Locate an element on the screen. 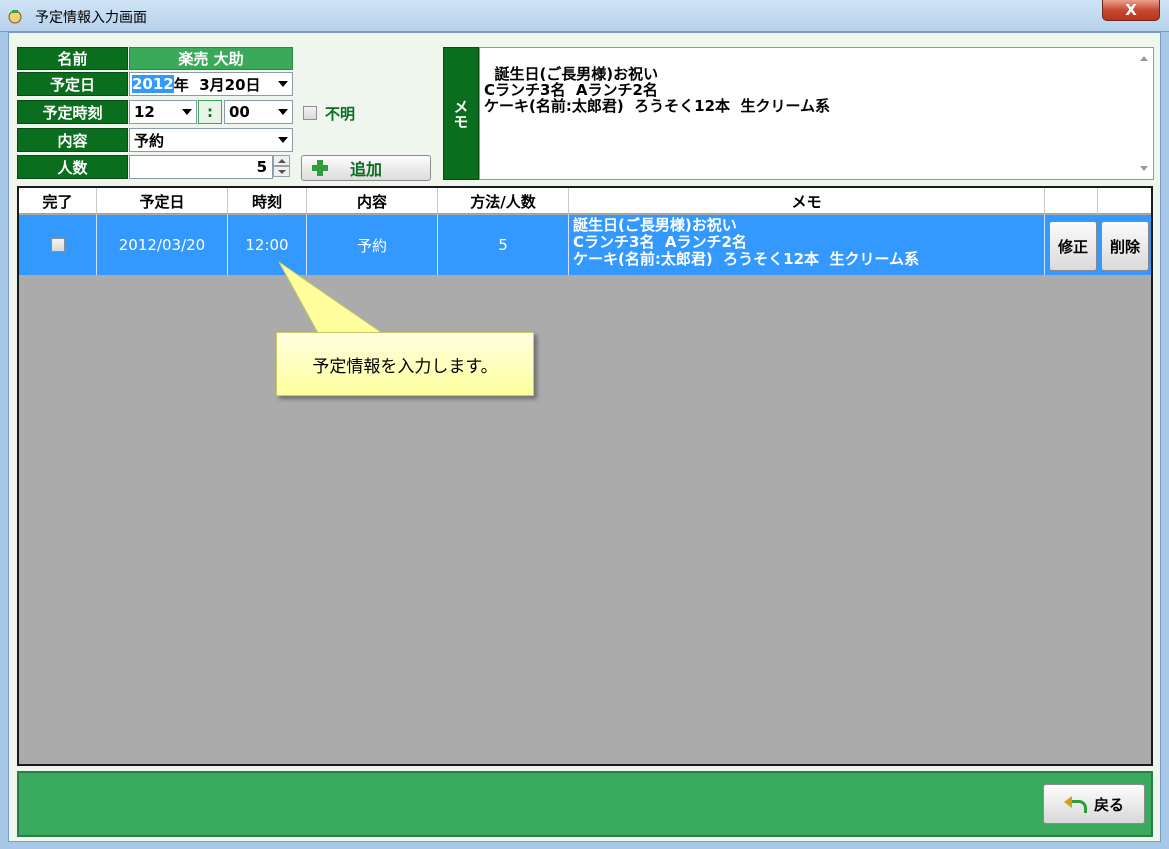 The width and height of the screenshot is (1169, 849). title-bar: 予定情報入力画面 X is located at coordinates (584, 16).